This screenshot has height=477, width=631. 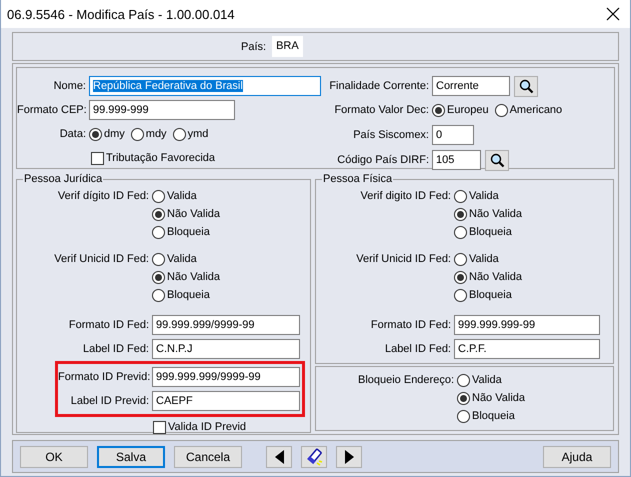 I want to click on action-button: Salva, so click(x=131, y=457).